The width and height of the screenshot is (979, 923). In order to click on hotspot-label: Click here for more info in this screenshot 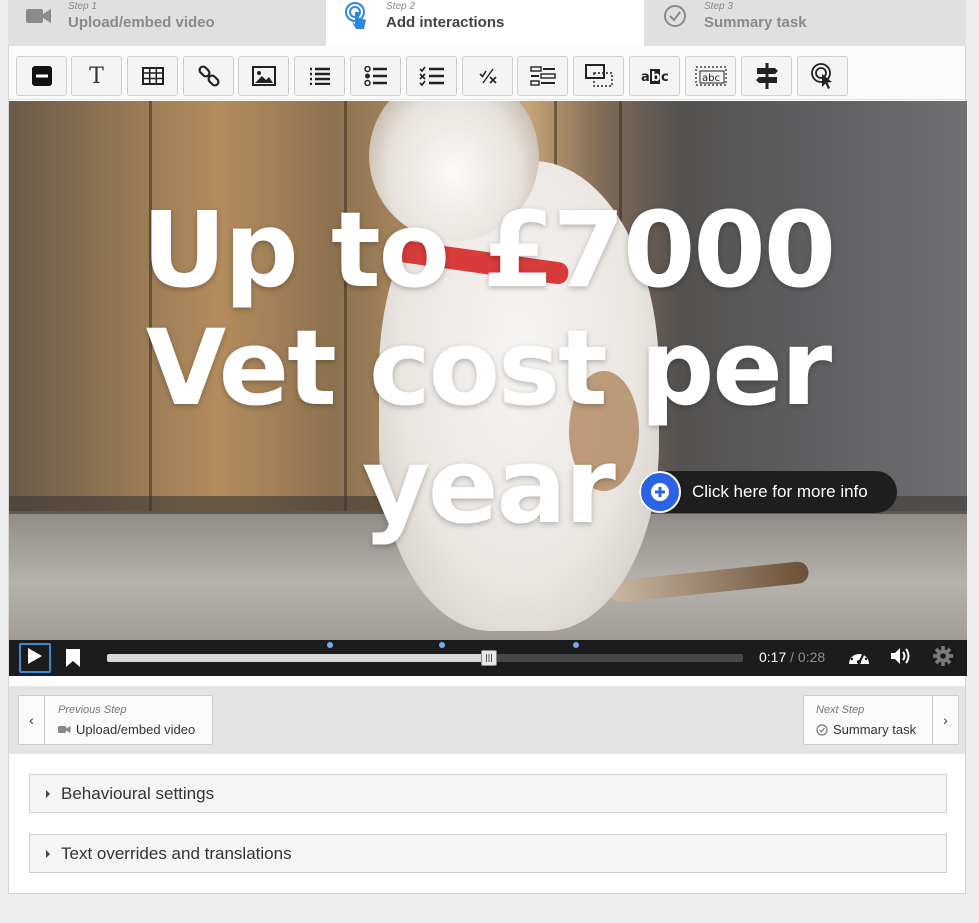, I will do `click(780, 491)`.